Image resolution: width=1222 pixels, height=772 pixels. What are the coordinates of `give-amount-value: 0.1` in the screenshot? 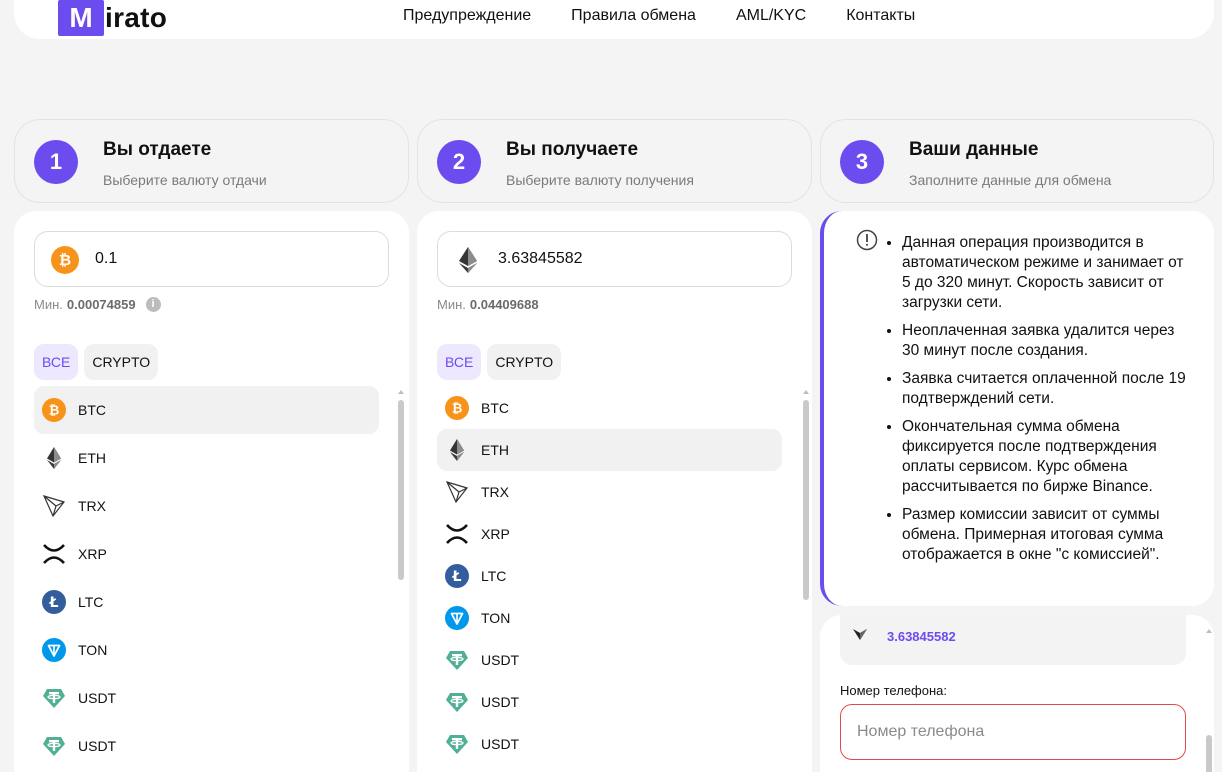 It's located at (106, 259).